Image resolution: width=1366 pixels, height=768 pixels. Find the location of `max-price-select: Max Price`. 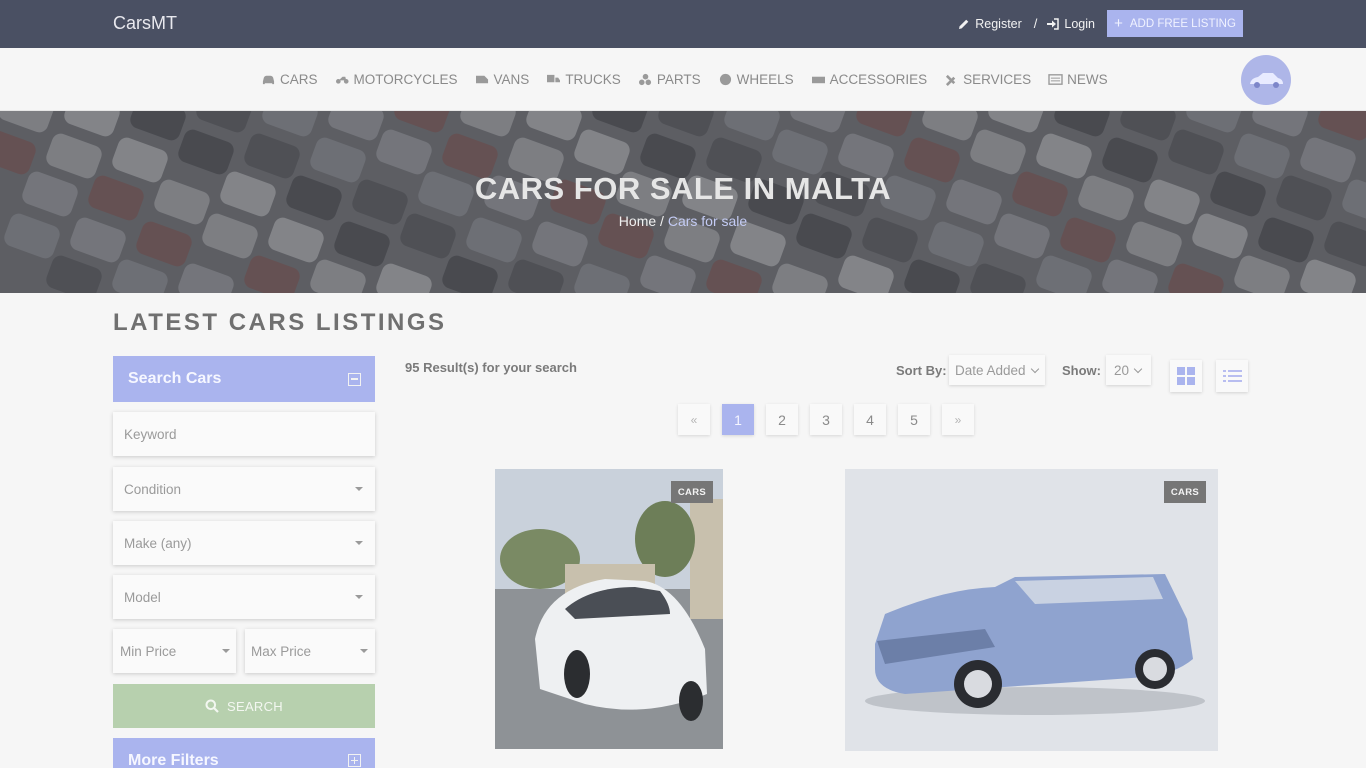

max-price-select: Max Price is located at coordinates (310, 651).